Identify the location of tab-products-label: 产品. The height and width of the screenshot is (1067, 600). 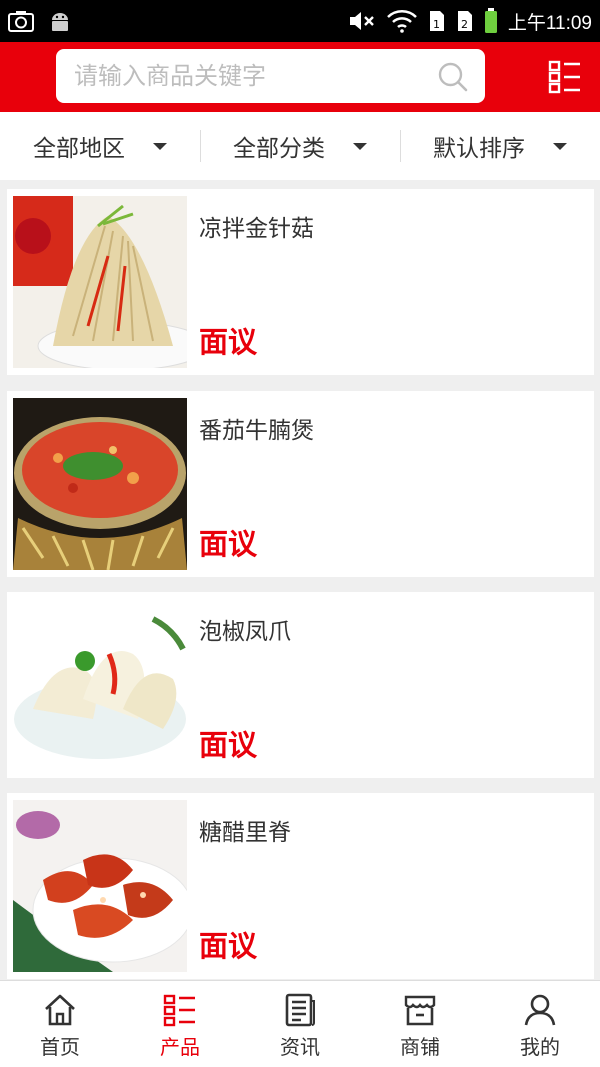
(180, 1047).